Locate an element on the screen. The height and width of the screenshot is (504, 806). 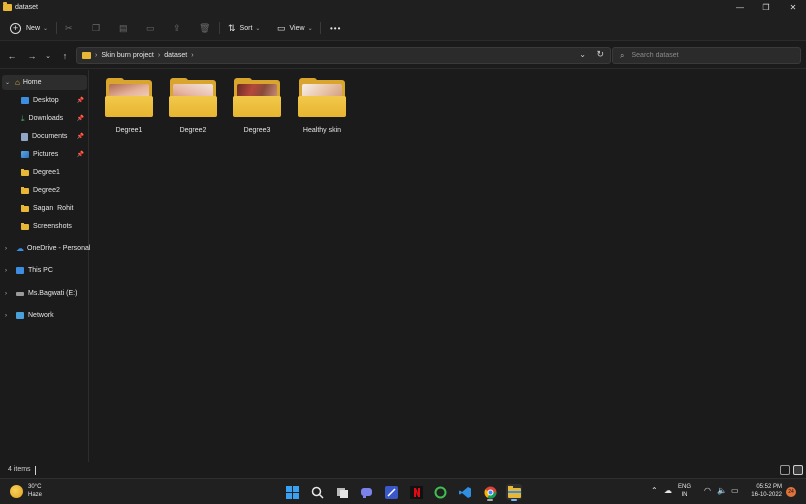
folder-item: Degree2 is located at coordinates (193, 110).